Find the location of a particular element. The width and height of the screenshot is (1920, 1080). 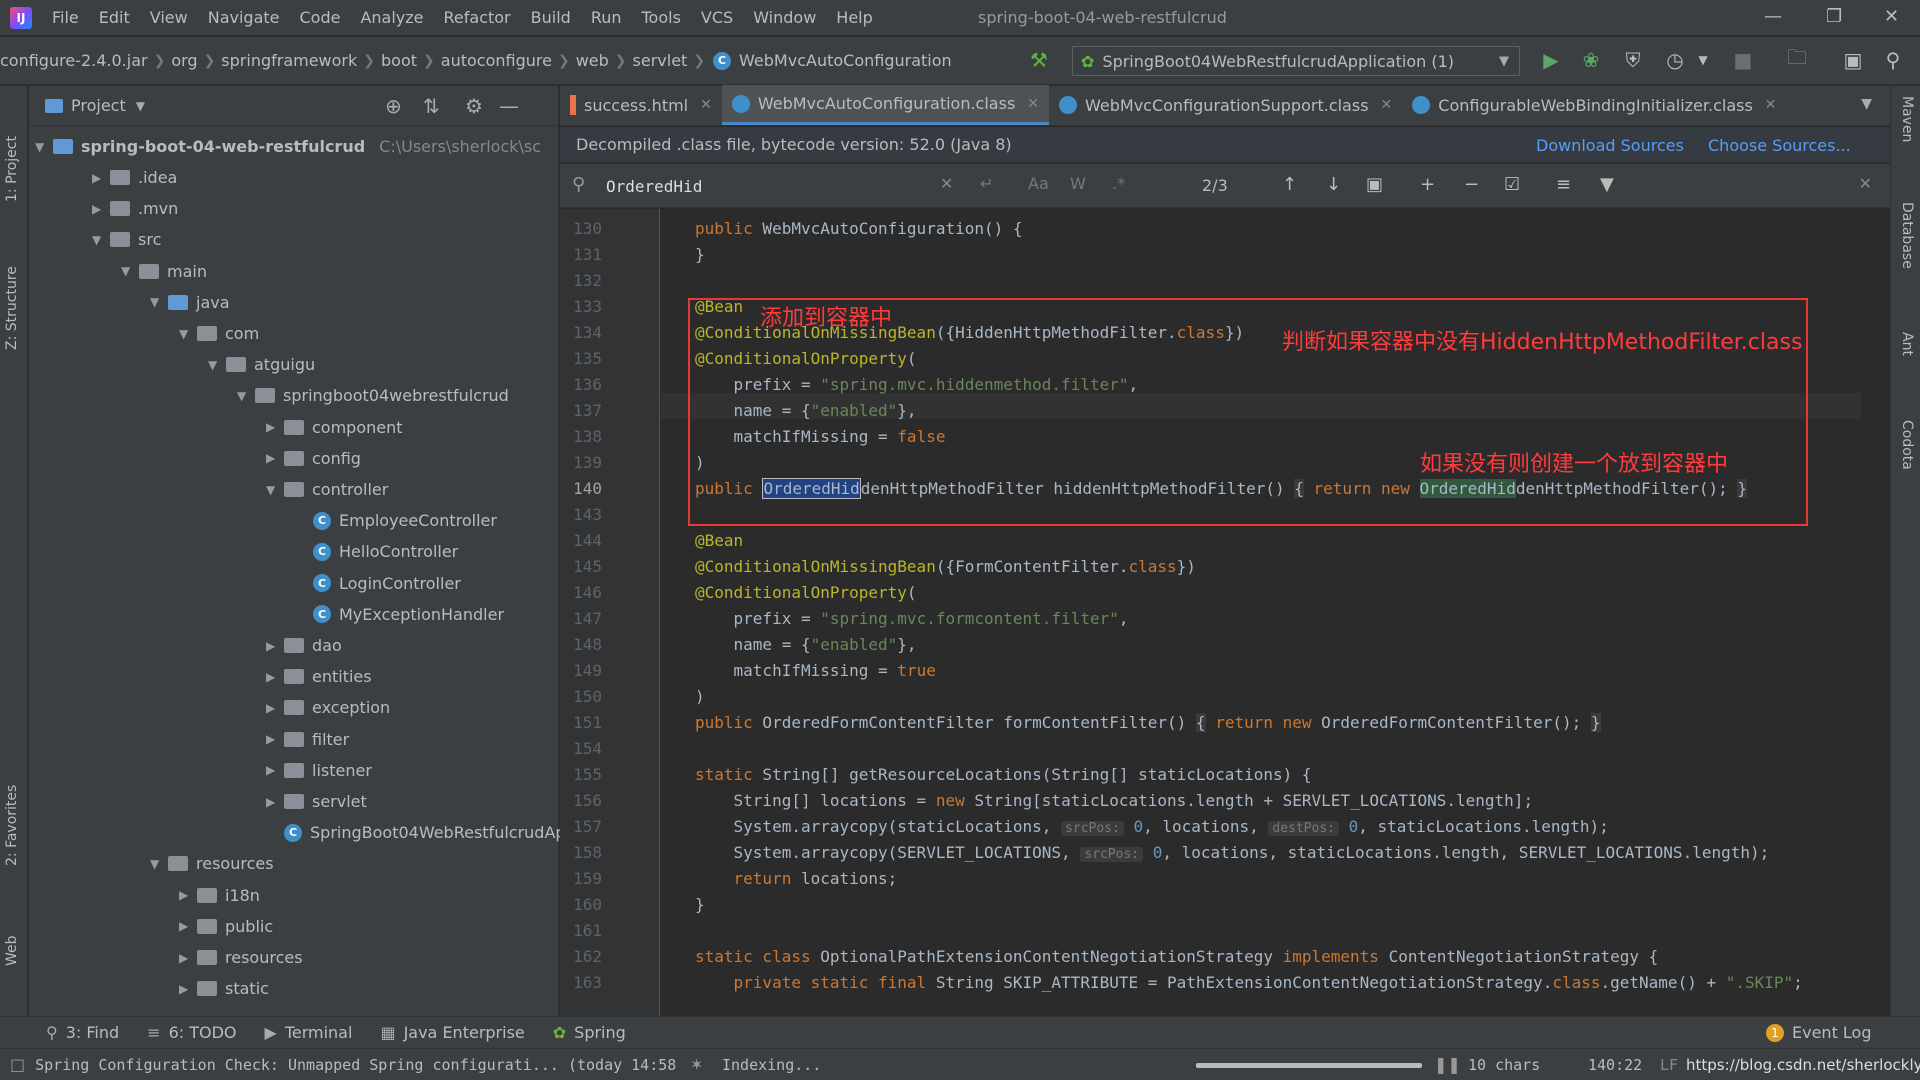

tree-item: C SpringBoot04WebRestfulcrudApp is located at coordinates (421, 832).